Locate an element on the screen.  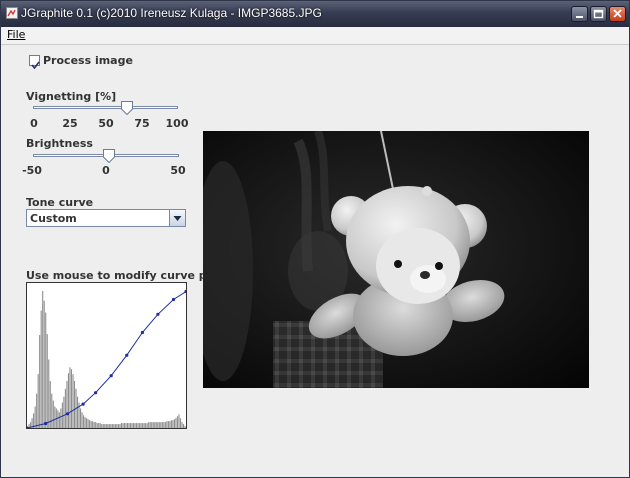
menu-file: File is located at coordinates (16, 34).